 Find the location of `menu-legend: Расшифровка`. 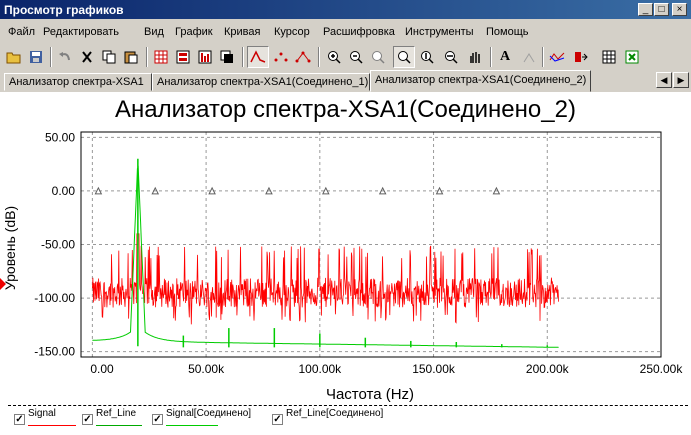

menu-legend: Расшифровка is located at coordinates (359, 32).